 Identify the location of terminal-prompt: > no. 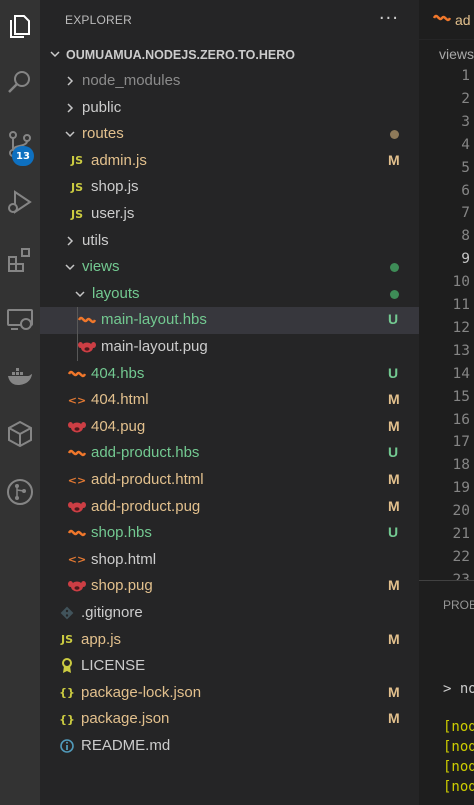
(458, 689).